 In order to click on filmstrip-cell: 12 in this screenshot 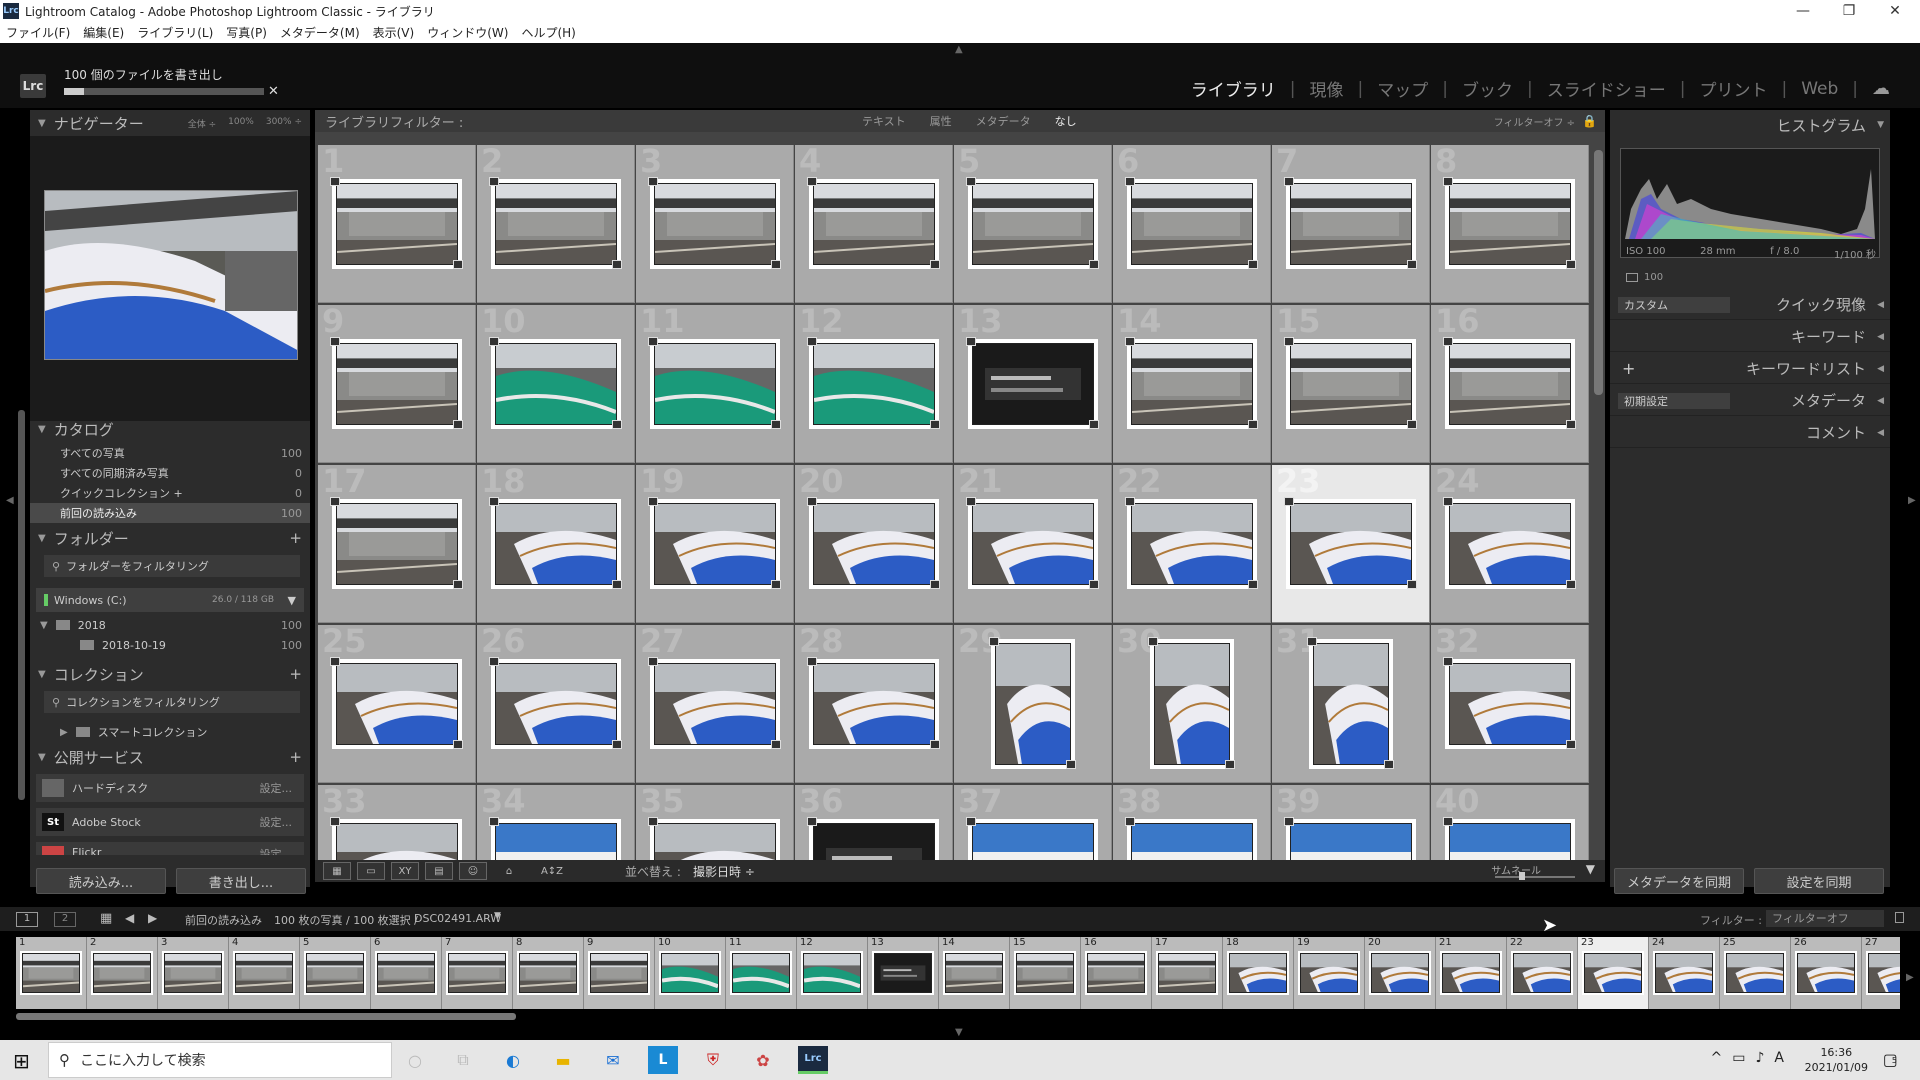, I will do `click(832, 973)`.